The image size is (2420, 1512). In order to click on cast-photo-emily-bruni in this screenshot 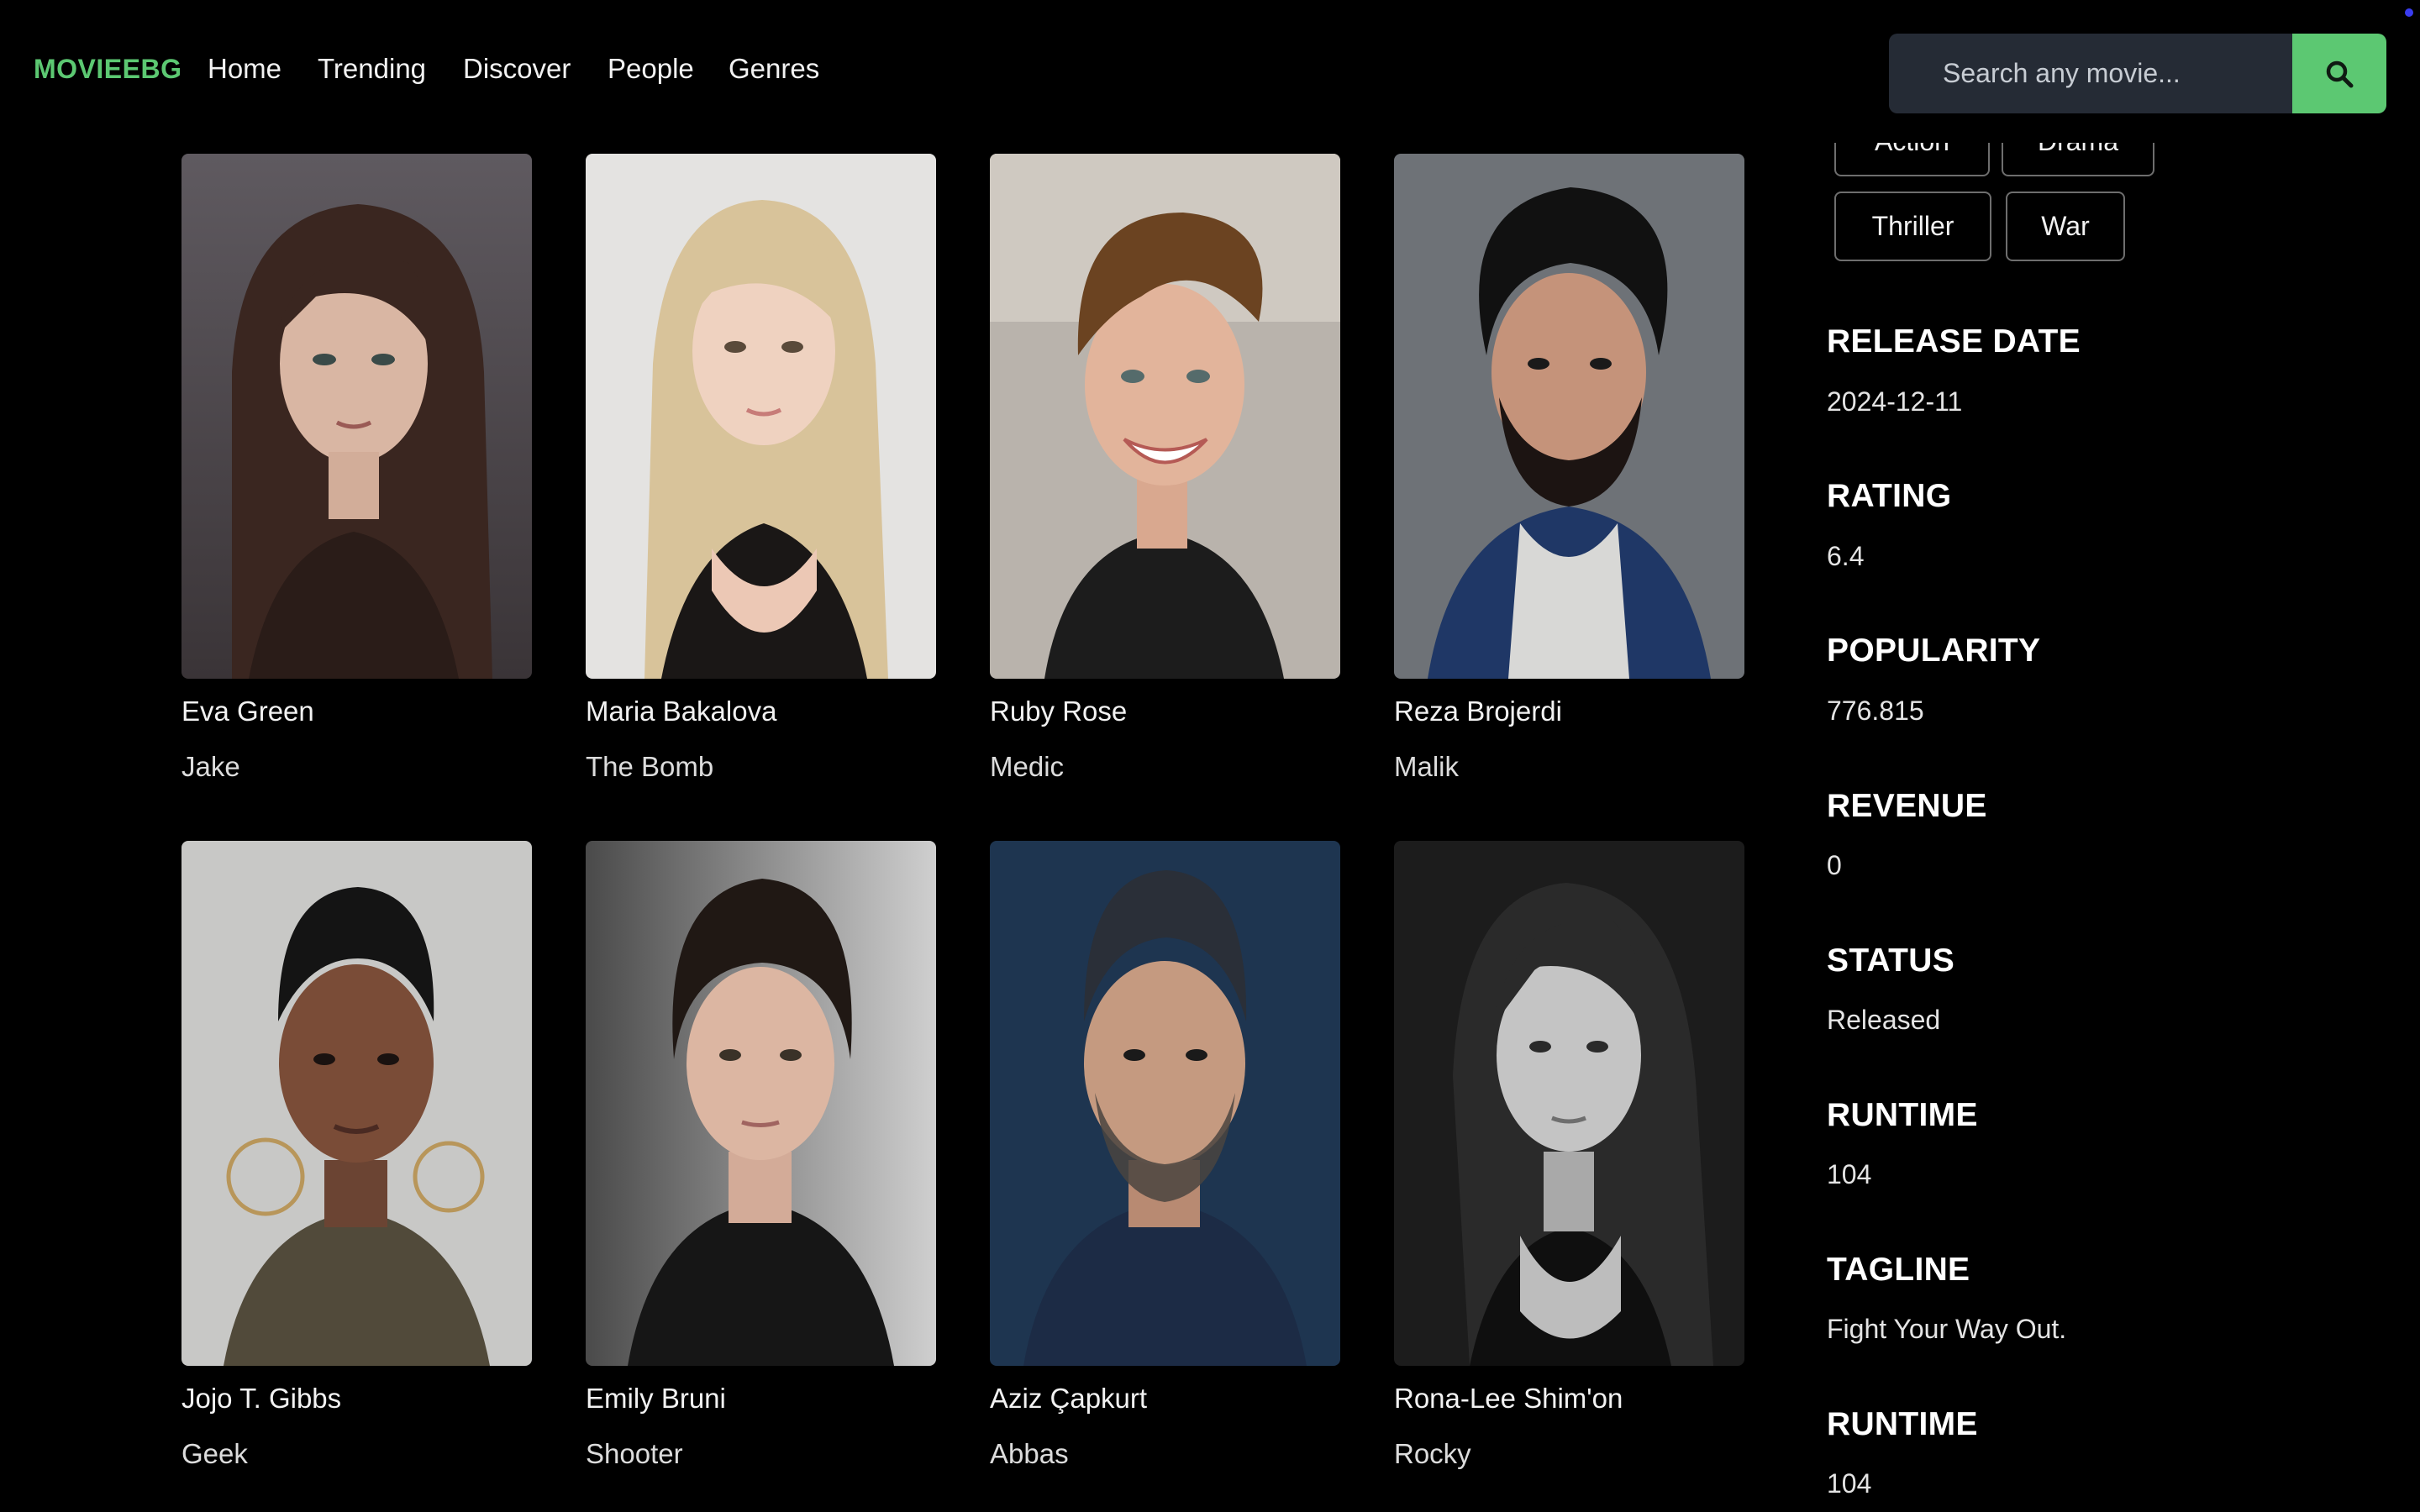, I will do `click(761, 1103)`.